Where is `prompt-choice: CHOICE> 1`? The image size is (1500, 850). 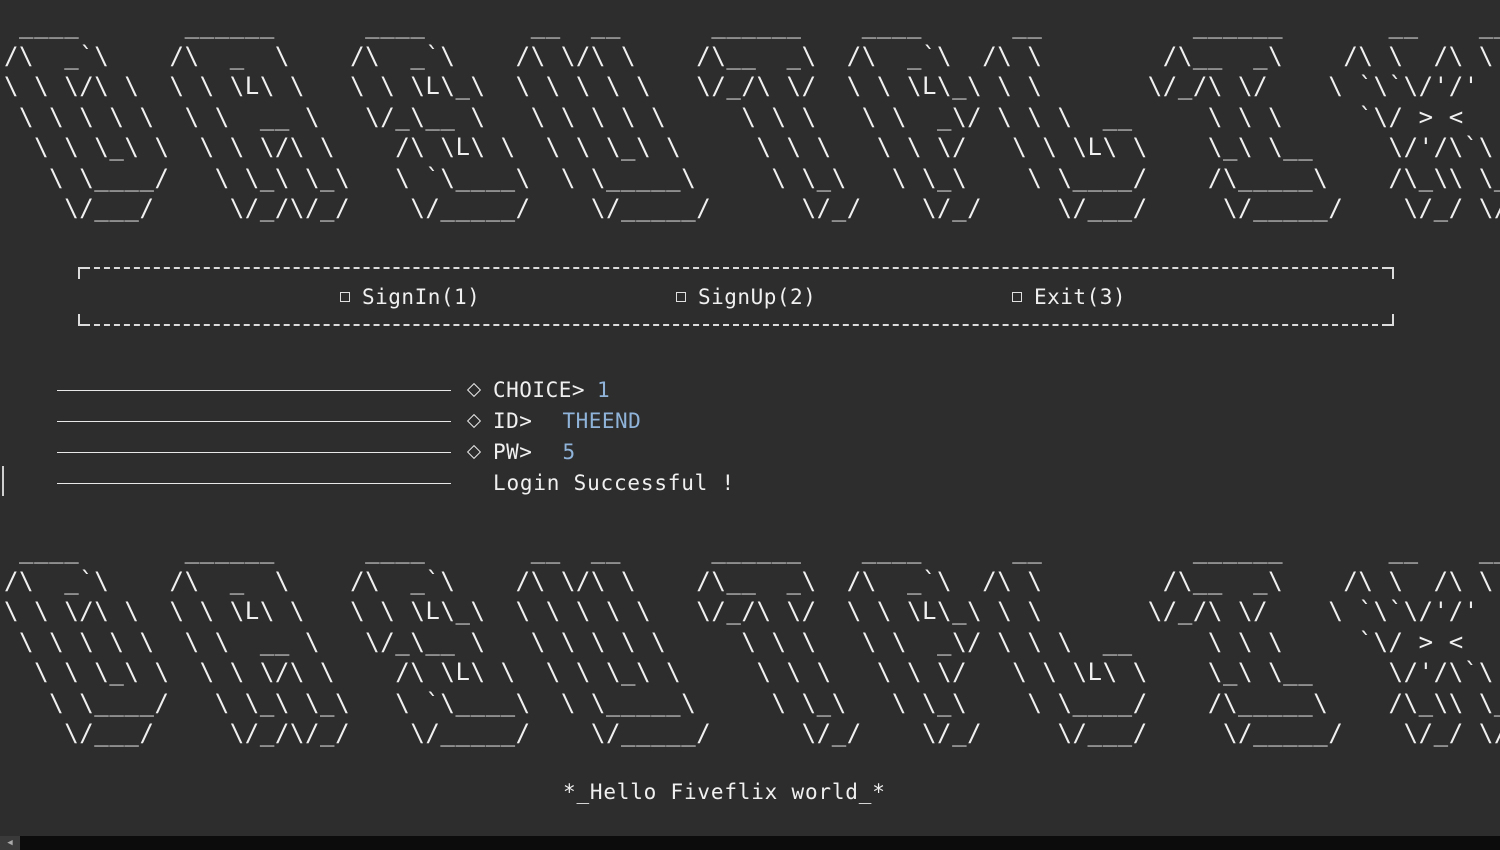 prompt-choice: CHOICE> 1 is located at coordinates (333, 390).